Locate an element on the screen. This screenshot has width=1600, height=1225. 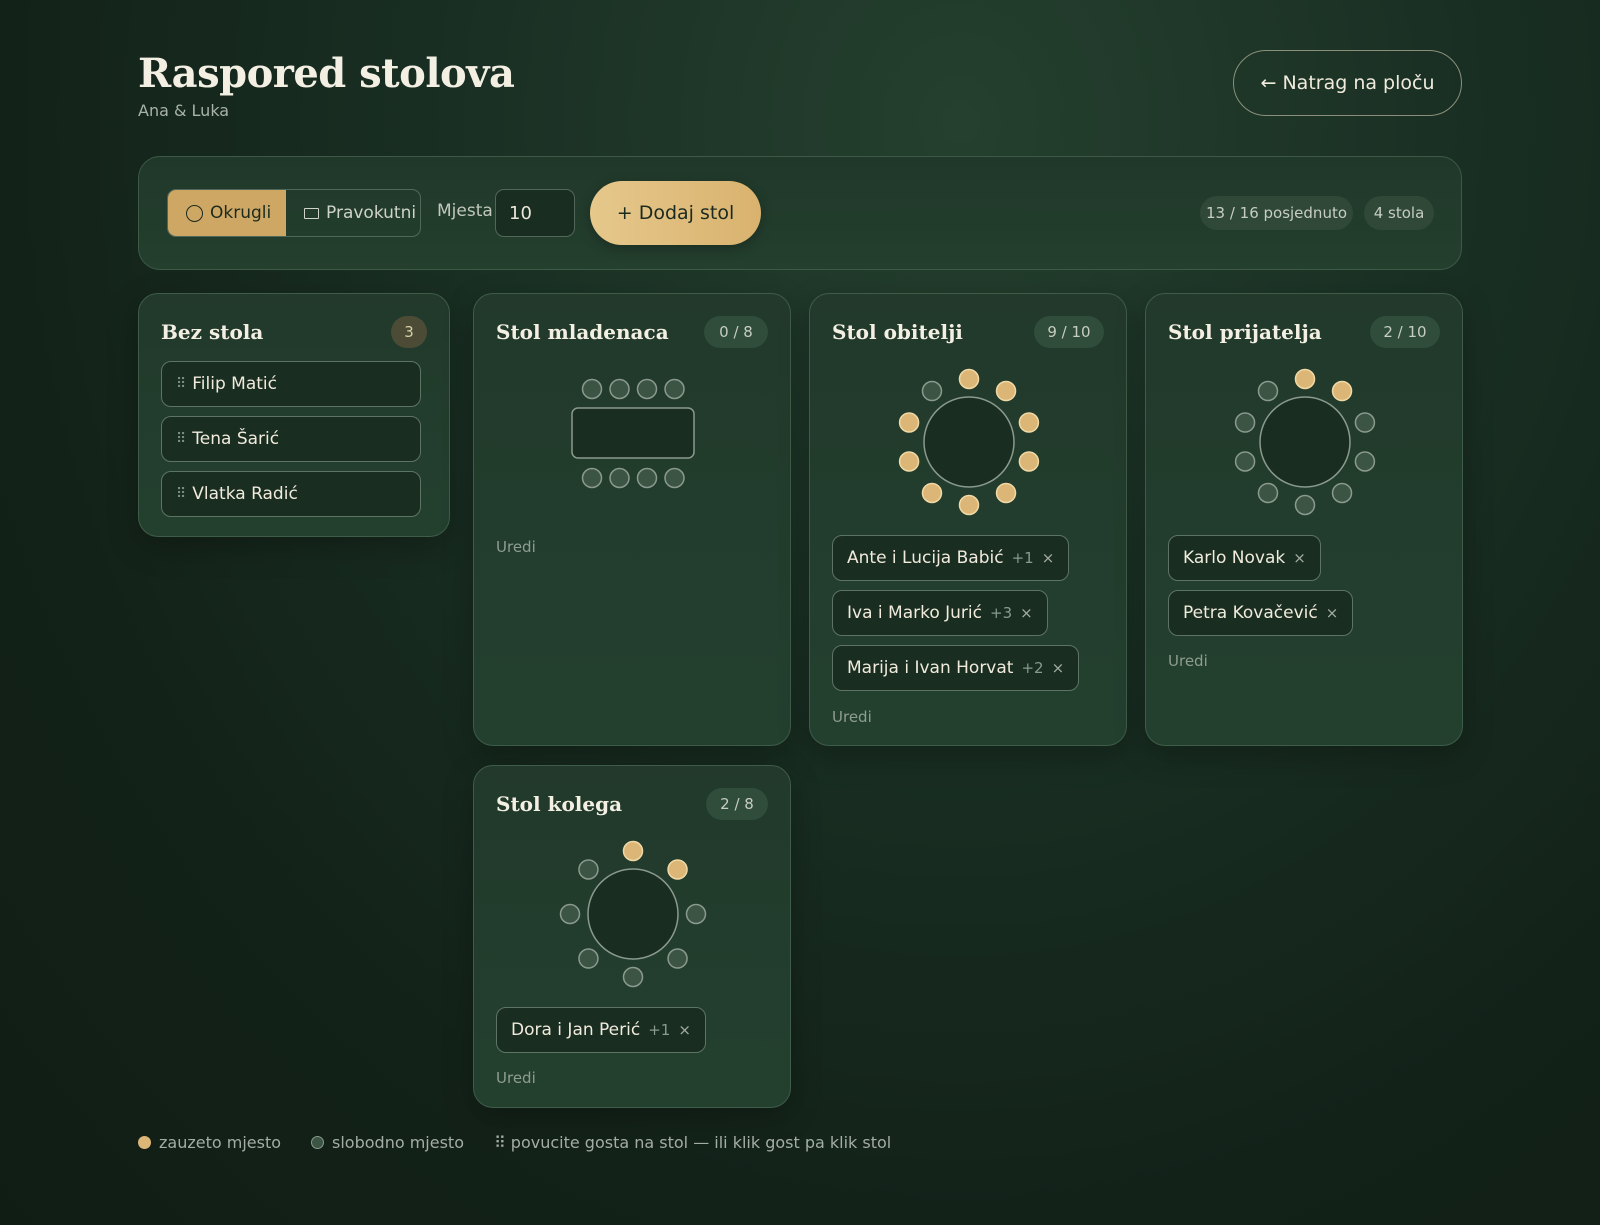
seated-guest-chip: Iva i Marko Jurić +3 × is located at coordinates (940, 613).